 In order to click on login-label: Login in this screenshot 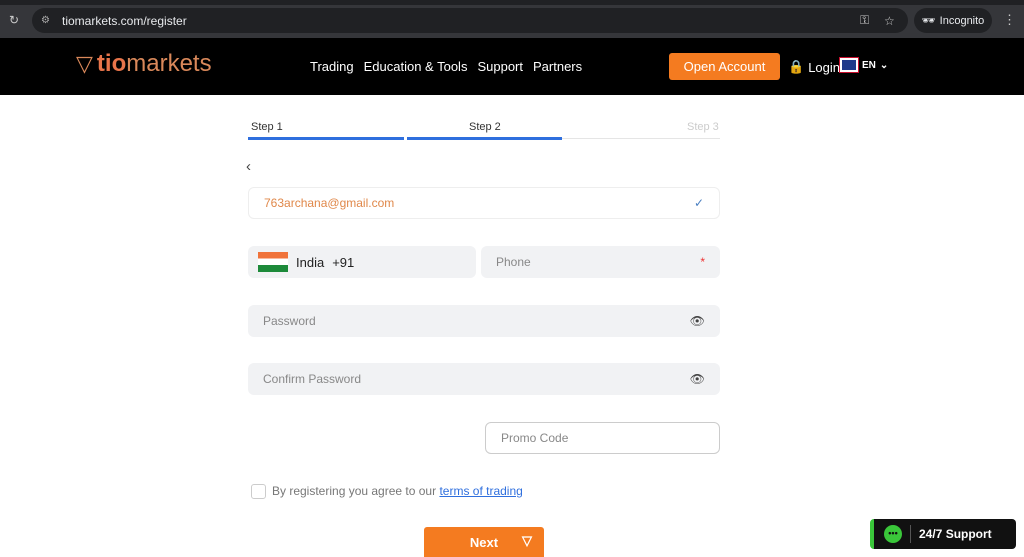, I will do `click(824, 67)`.